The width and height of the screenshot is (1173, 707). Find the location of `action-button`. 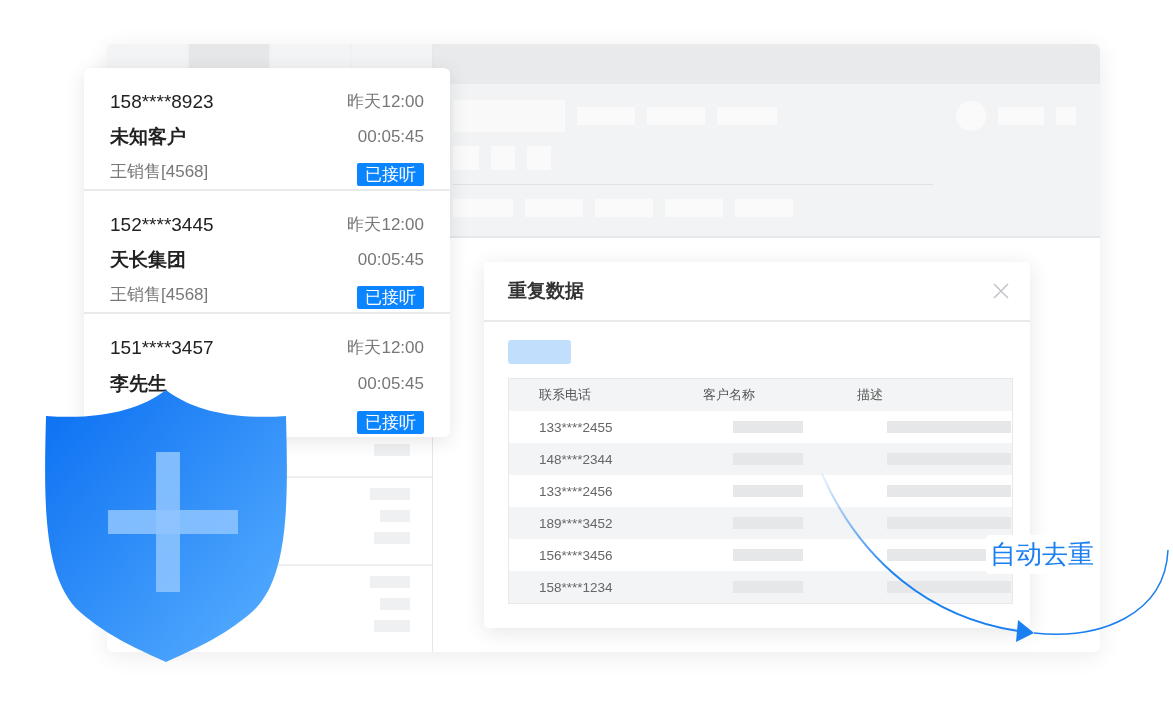

action-button is located at coordinates (539, 352).